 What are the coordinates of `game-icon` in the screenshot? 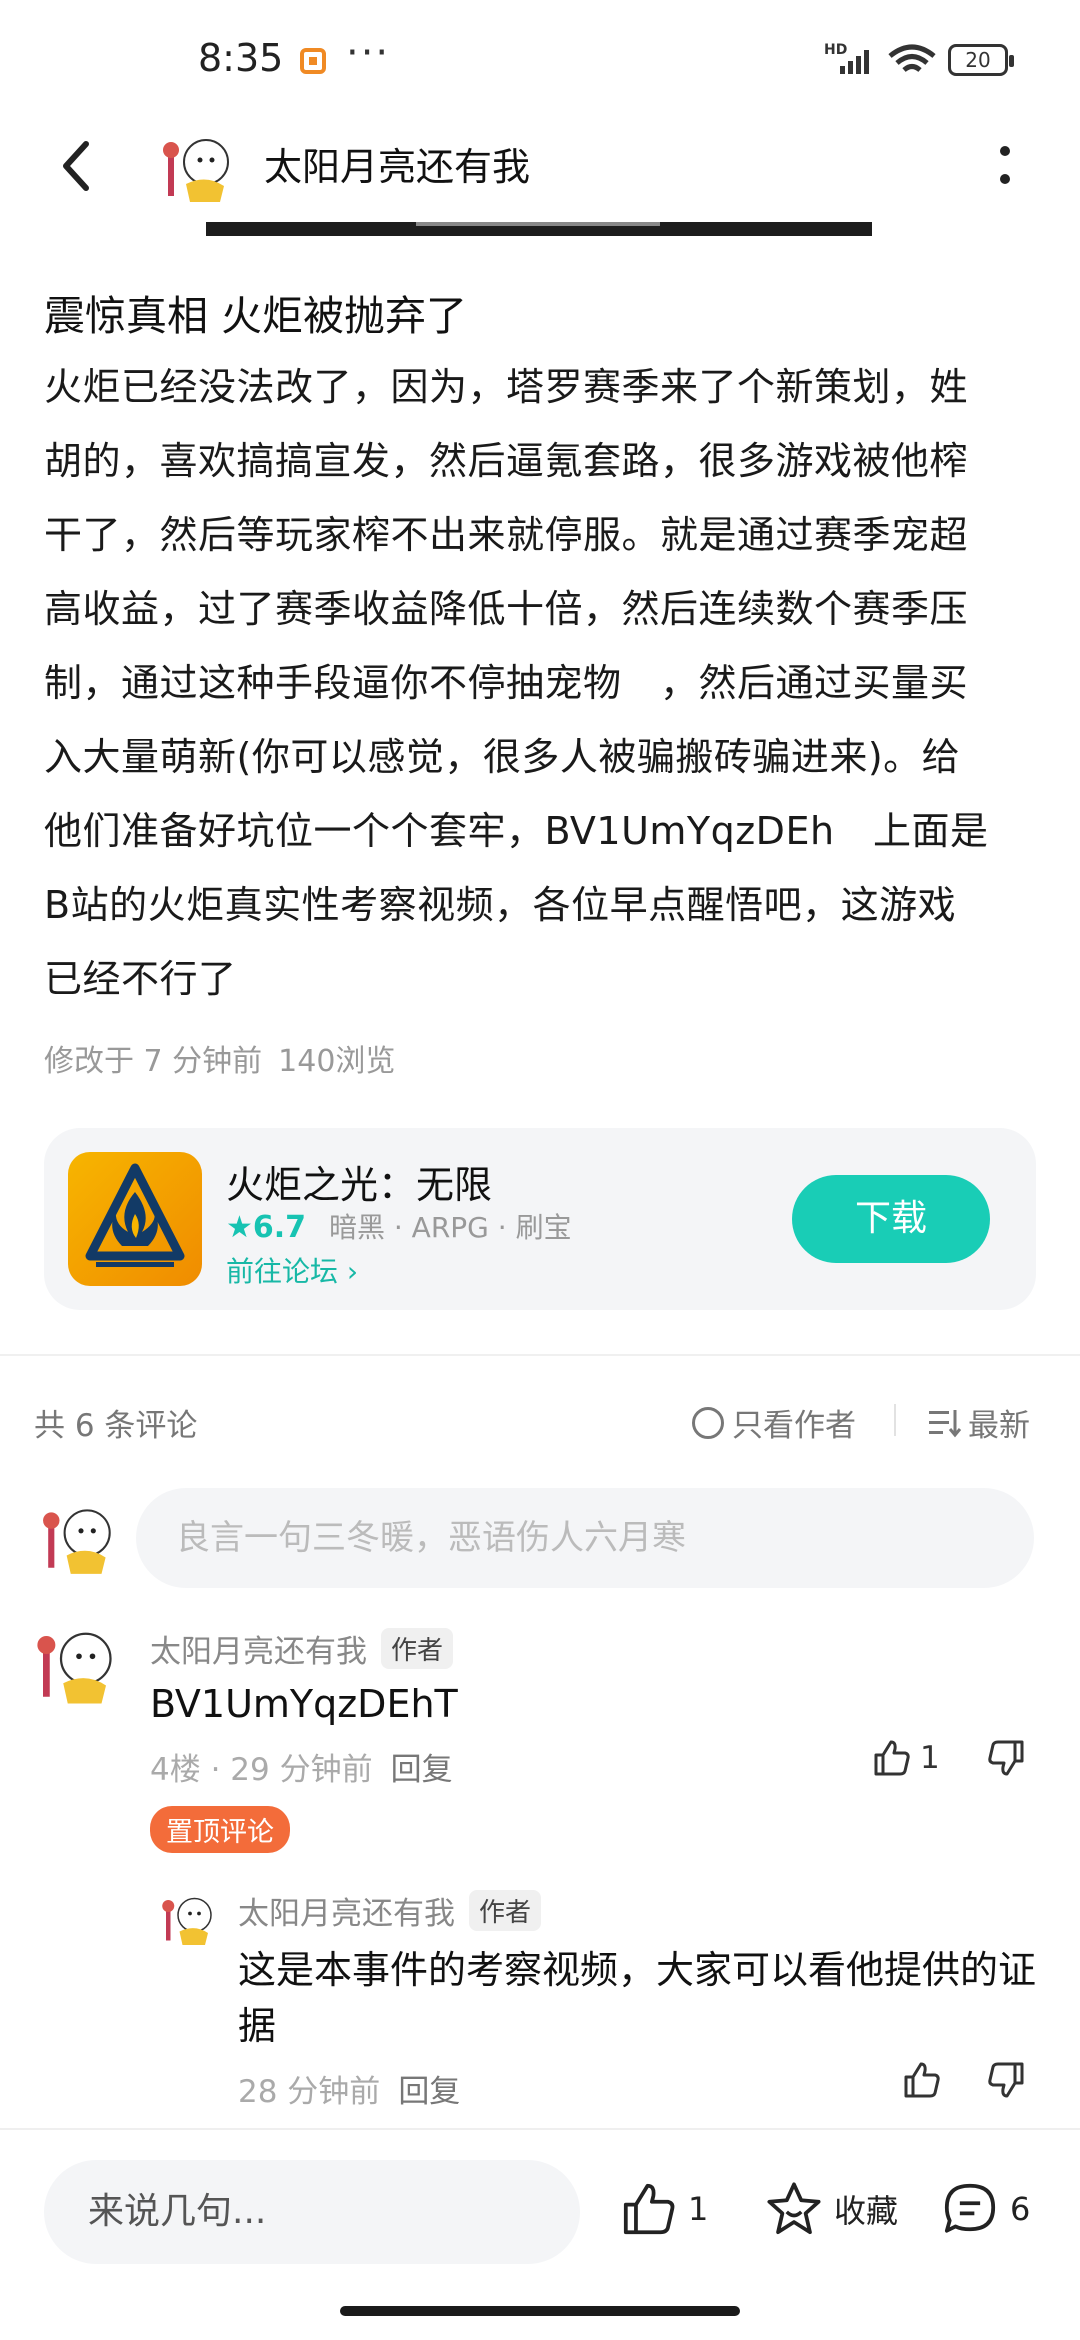 It's located at (135, 1219).